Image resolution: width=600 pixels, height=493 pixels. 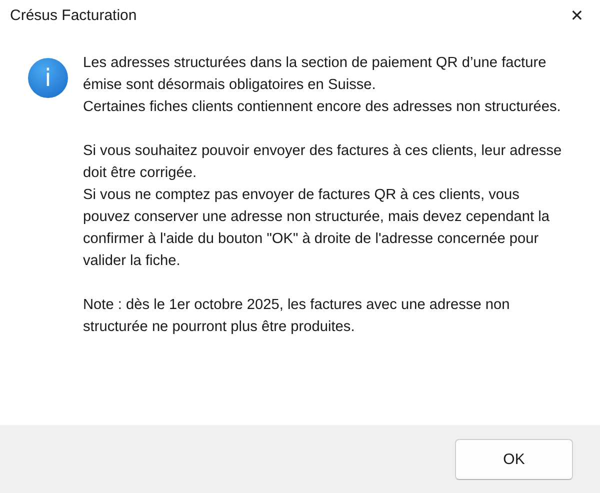 What do you see at coordinates (315, 74) in the screenshot?
I see `message-text: Les adresses structurées dans la section de paiement QR d’une facture émise sont désormais obligatoires en Suisse.` at bounding box center [315, 74].